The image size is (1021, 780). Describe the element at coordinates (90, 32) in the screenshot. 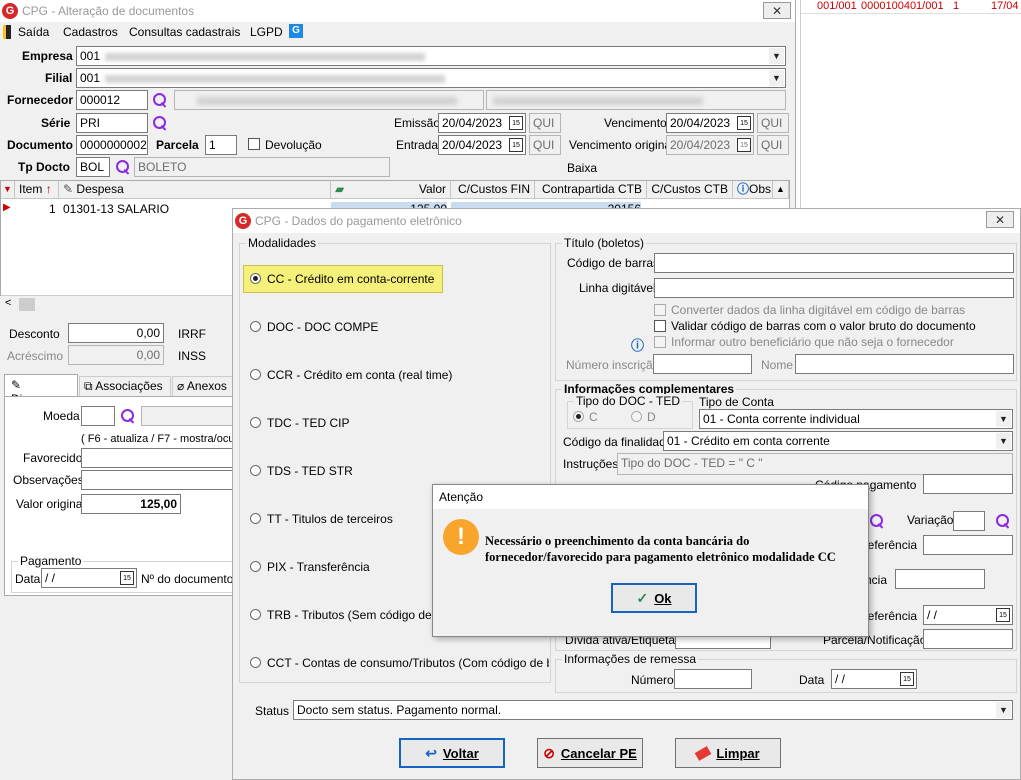

I see `menu-cadastros: Cadastros` at that location.